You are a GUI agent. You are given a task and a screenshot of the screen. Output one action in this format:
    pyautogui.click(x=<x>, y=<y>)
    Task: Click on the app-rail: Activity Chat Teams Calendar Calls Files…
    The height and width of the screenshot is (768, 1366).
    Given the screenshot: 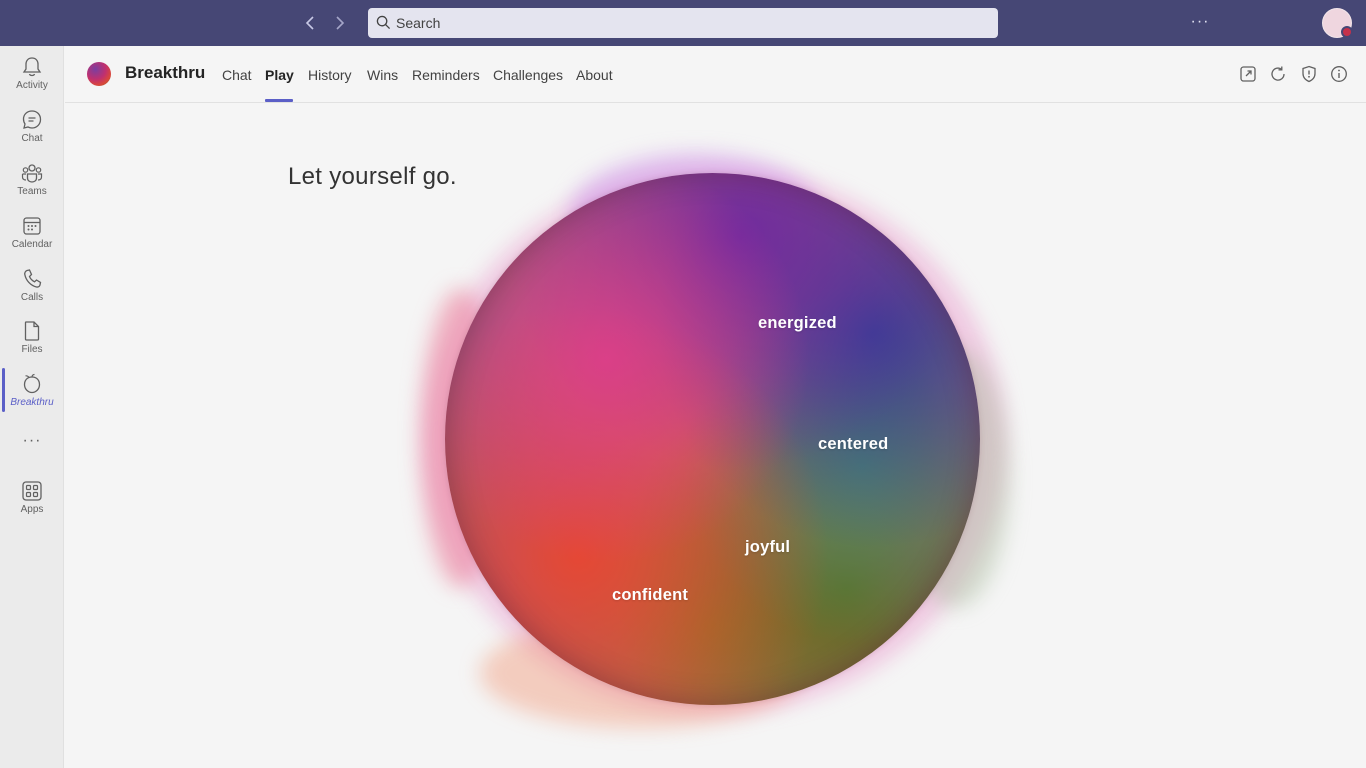 What is the action you would take?
    pyautogui.click(x=32, y=407)
    